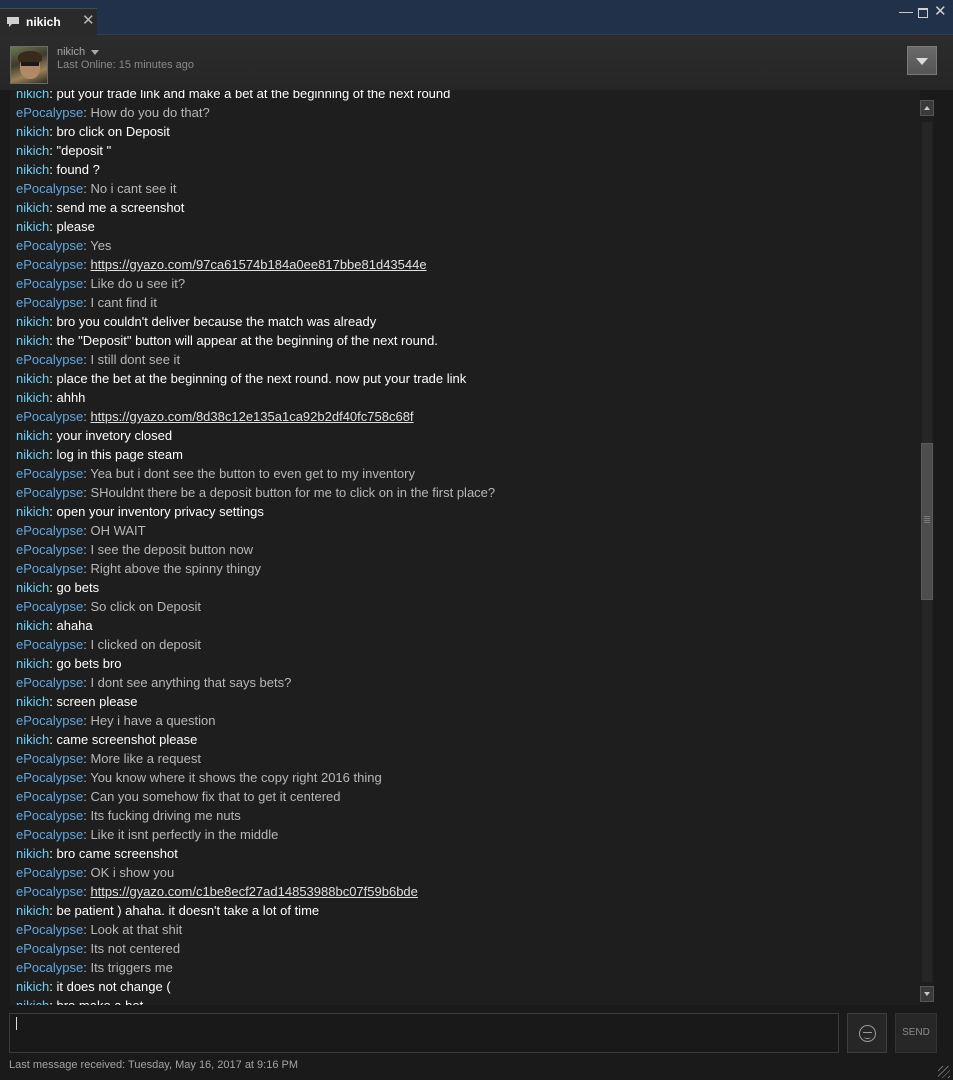 The width and height of the screenshot is (953, 1080). I want to click on chat-message: nikich: found ?, so click(58, 169).